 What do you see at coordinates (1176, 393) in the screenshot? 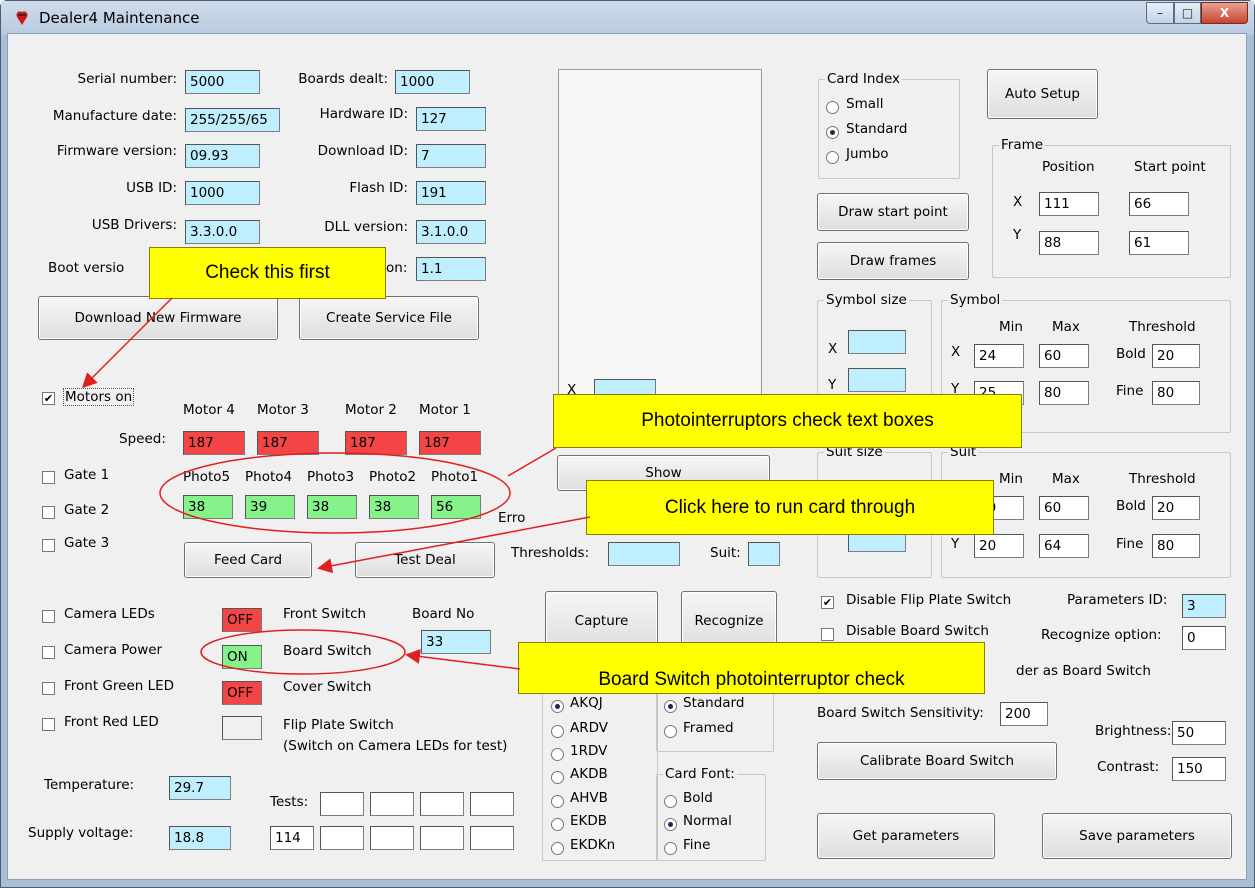
I see `symbol-fine-field: 80` at bounding box center [1176, 393].